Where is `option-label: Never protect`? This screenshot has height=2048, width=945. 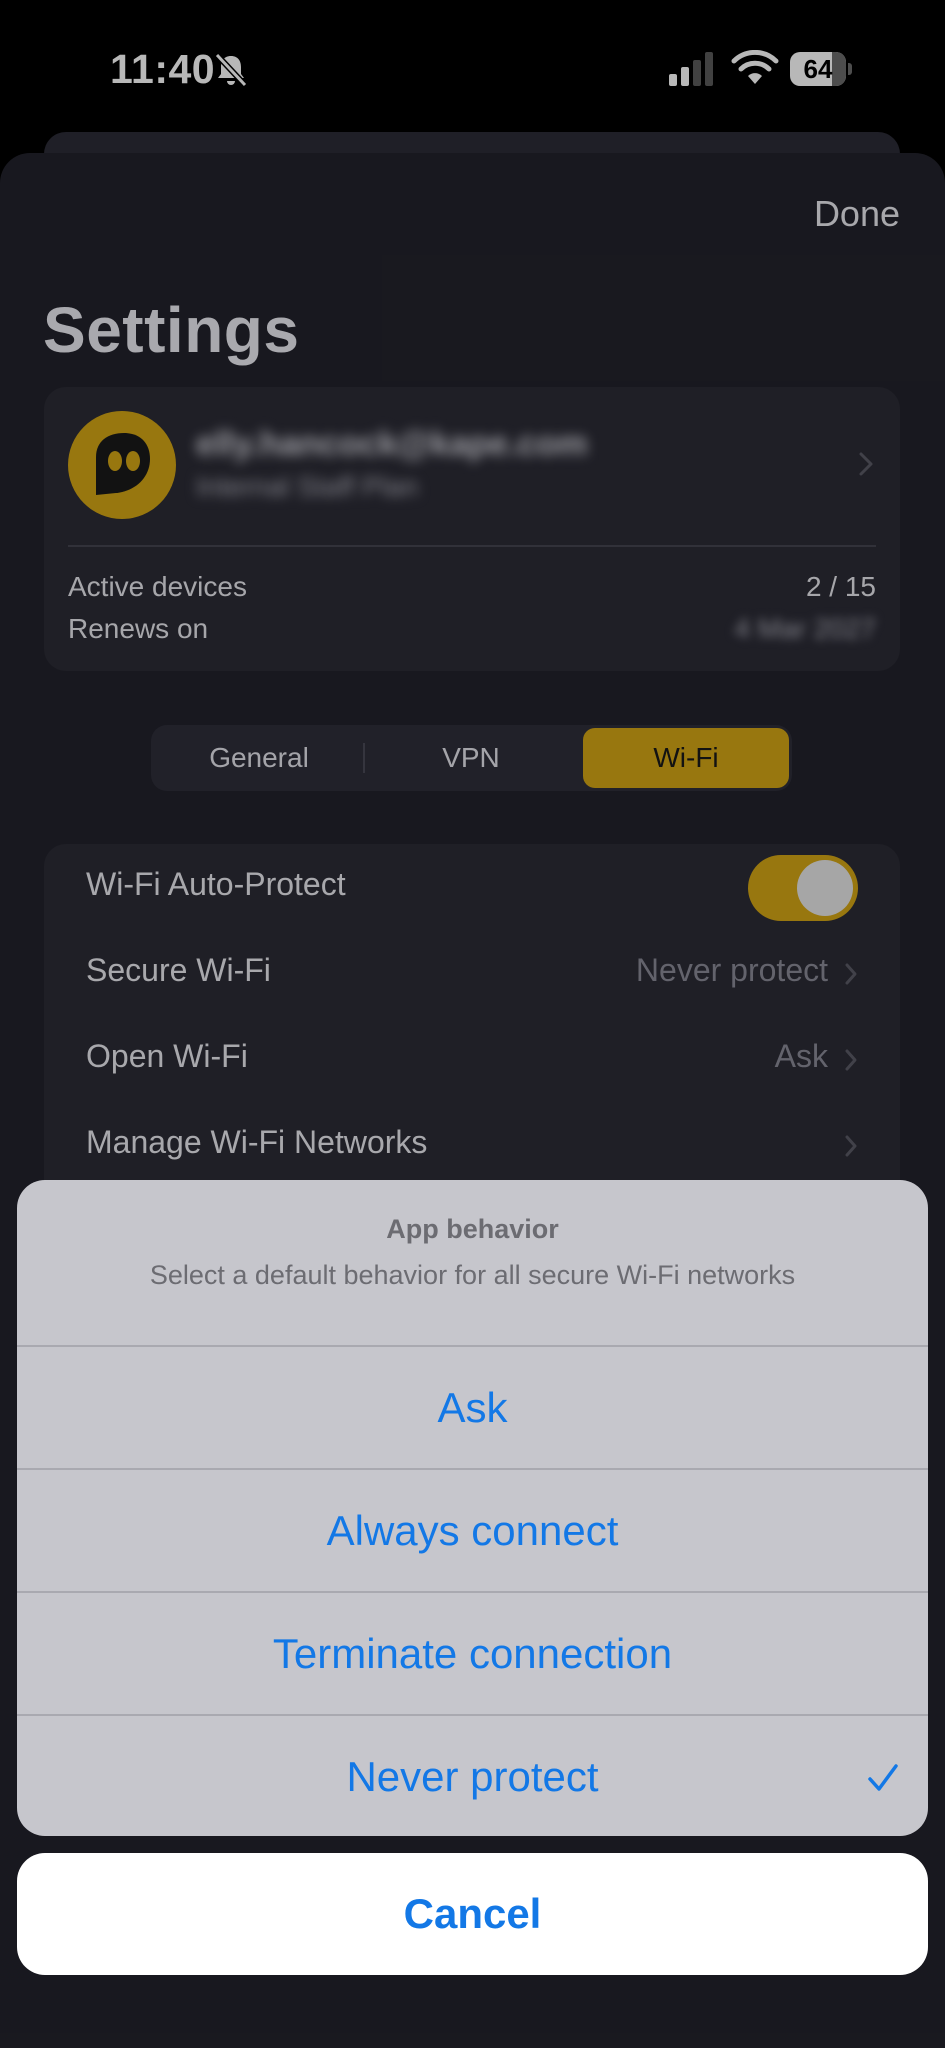 option-label: Never protect is located at coordinates (472, 1776).